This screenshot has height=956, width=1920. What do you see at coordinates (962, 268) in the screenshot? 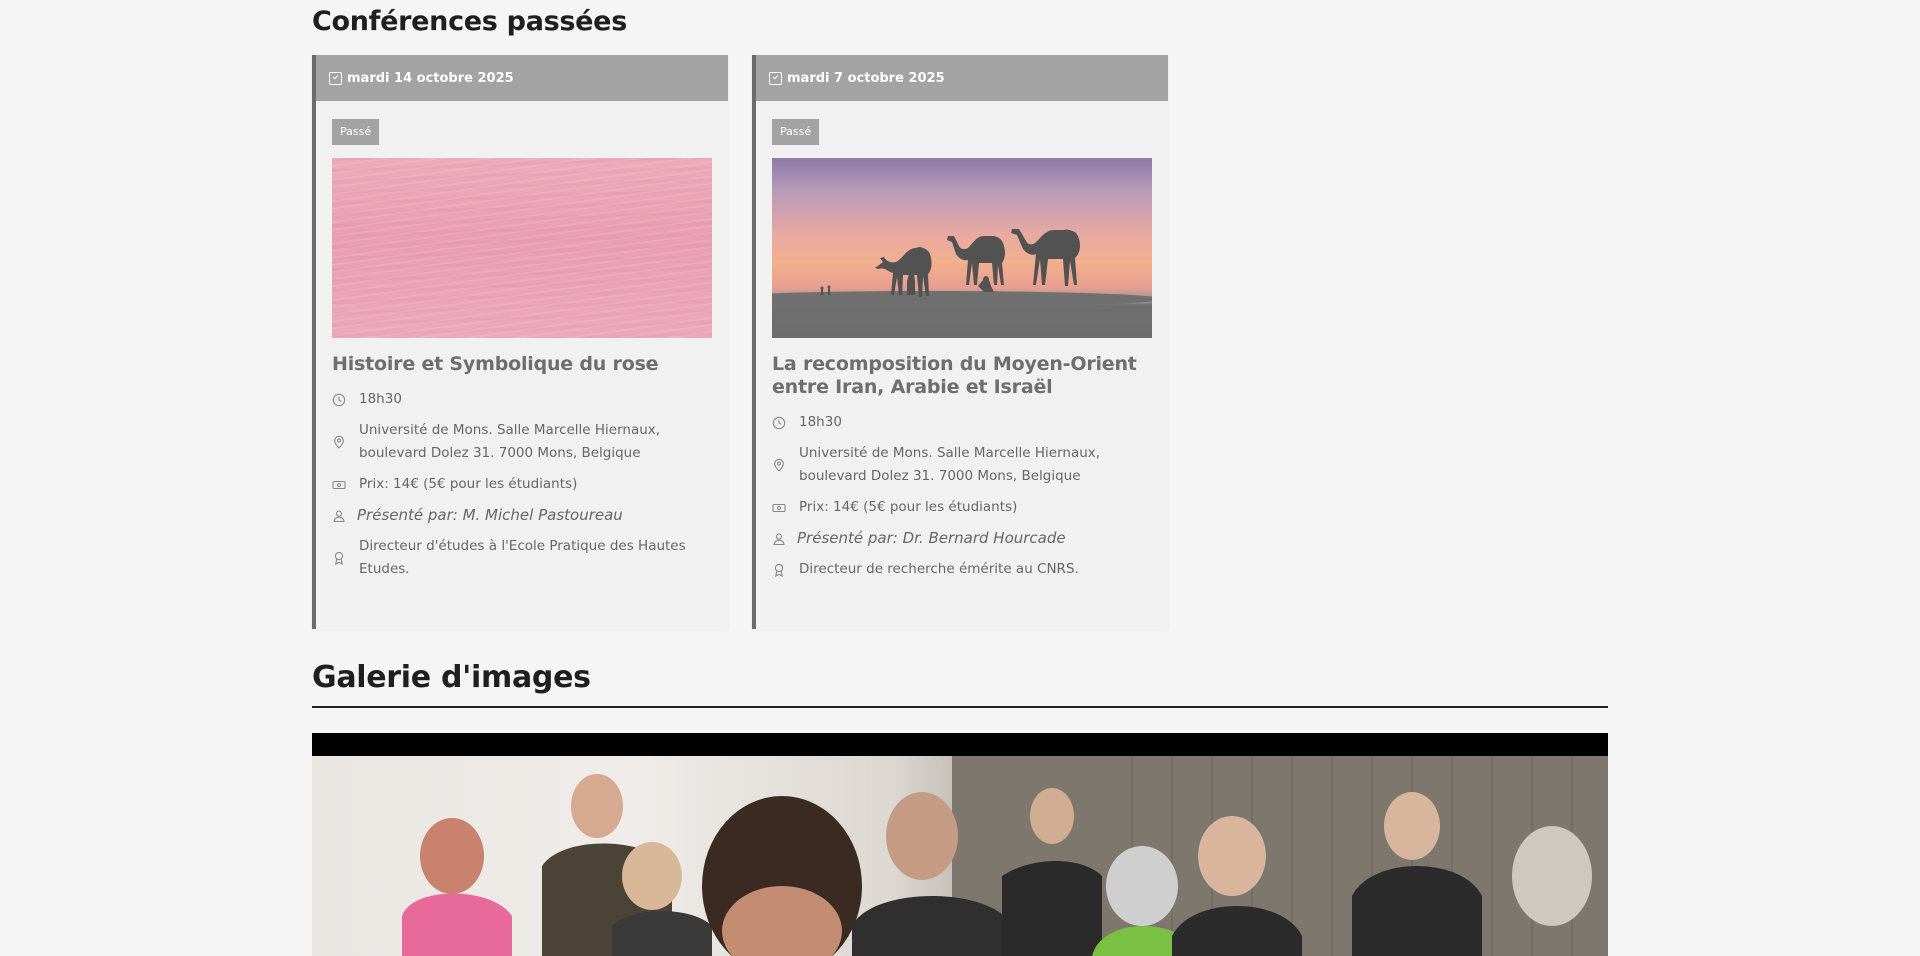
I see `camel-silhouette` at bounding box center [962, 268].